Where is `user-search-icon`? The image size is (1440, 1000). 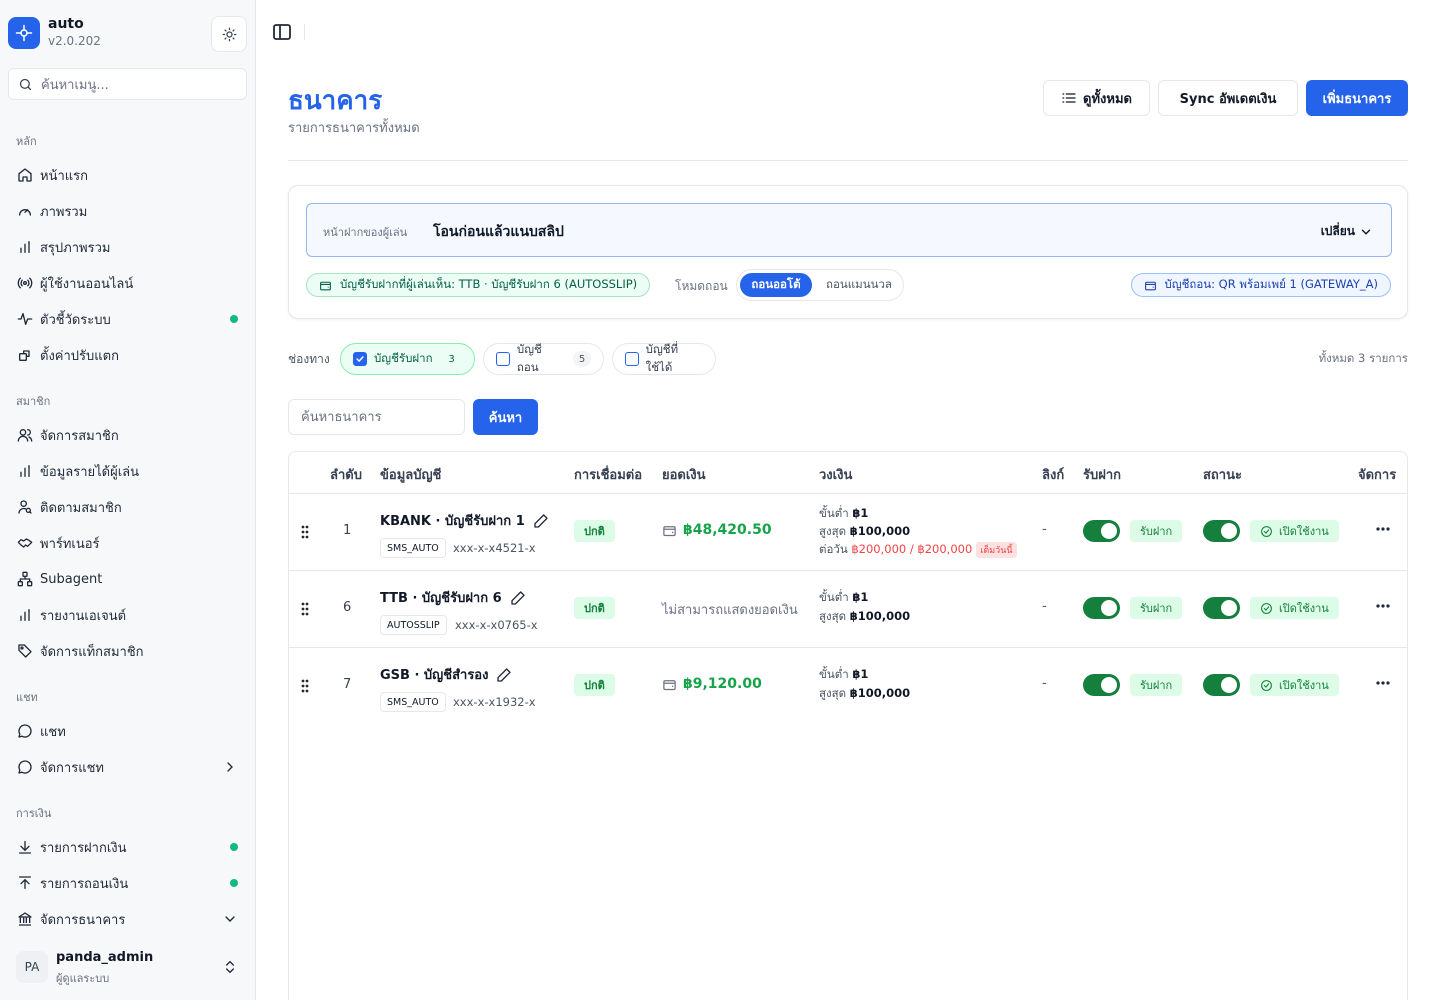
user-search-icon is located at coordinates (25, 507).